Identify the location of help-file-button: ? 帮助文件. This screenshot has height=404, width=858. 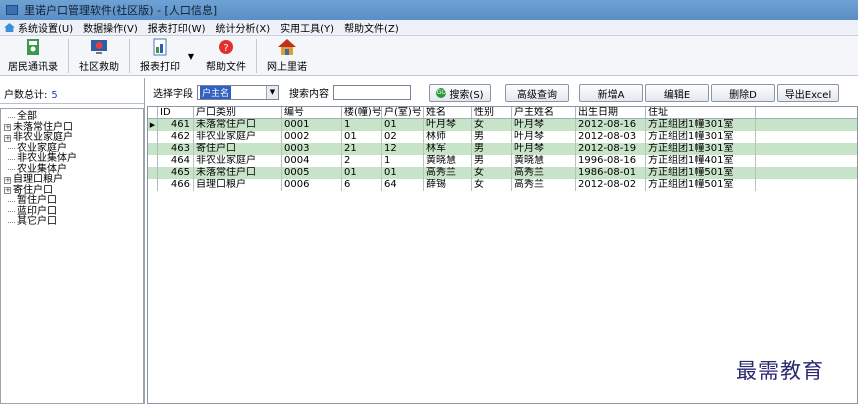
(226, 56).